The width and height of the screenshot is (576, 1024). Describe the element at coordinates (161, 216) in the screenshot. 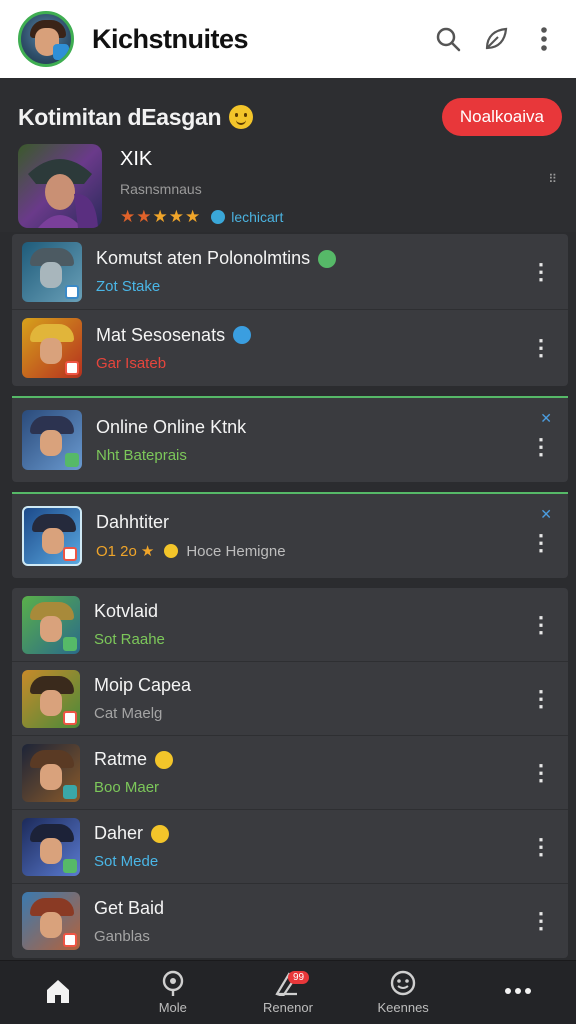

I see `star-rating-icon: ★★★★★` at that location.